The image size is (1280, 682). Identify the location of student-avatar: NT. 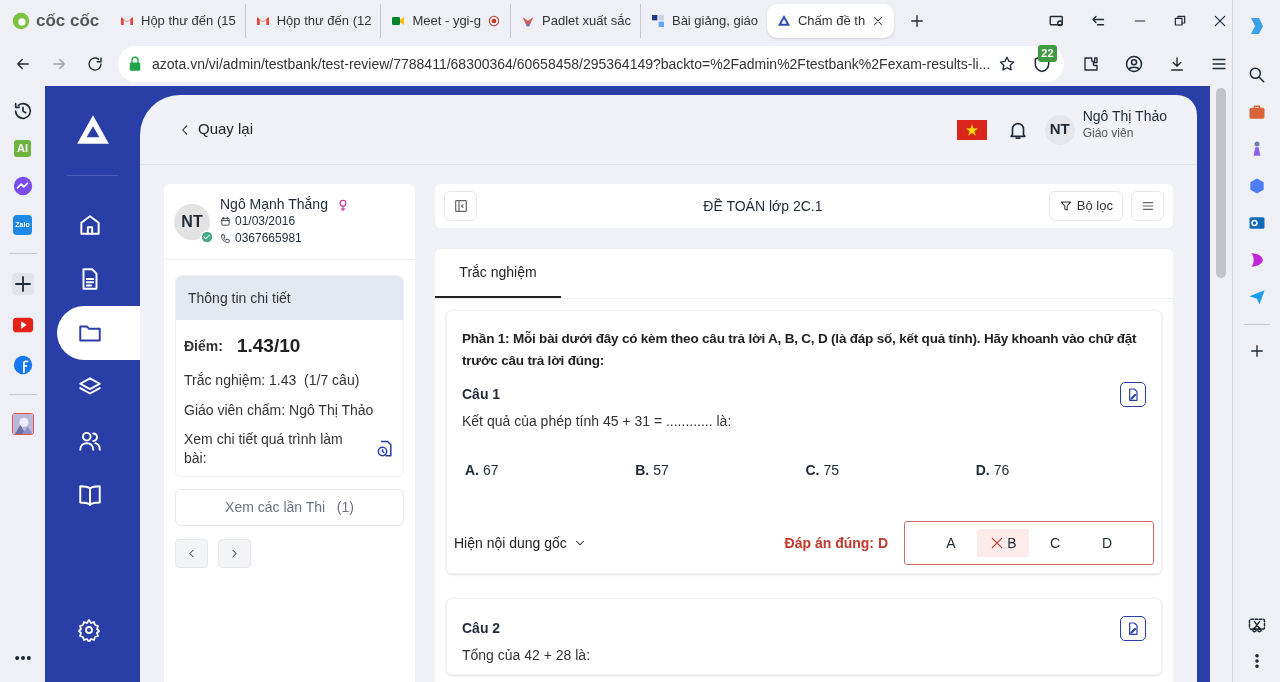
(192, 222).